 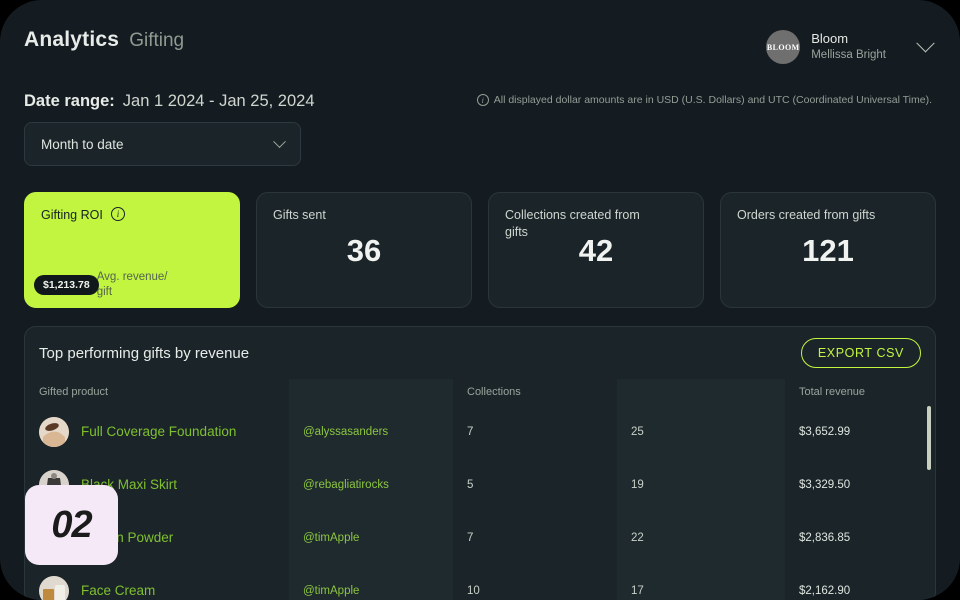 What do you see at coordinates (480, 582) in the screenshot?
I see `table-row: Face Cream @timApple 10 17 $2,162.90` at bounding box center [480, 582].